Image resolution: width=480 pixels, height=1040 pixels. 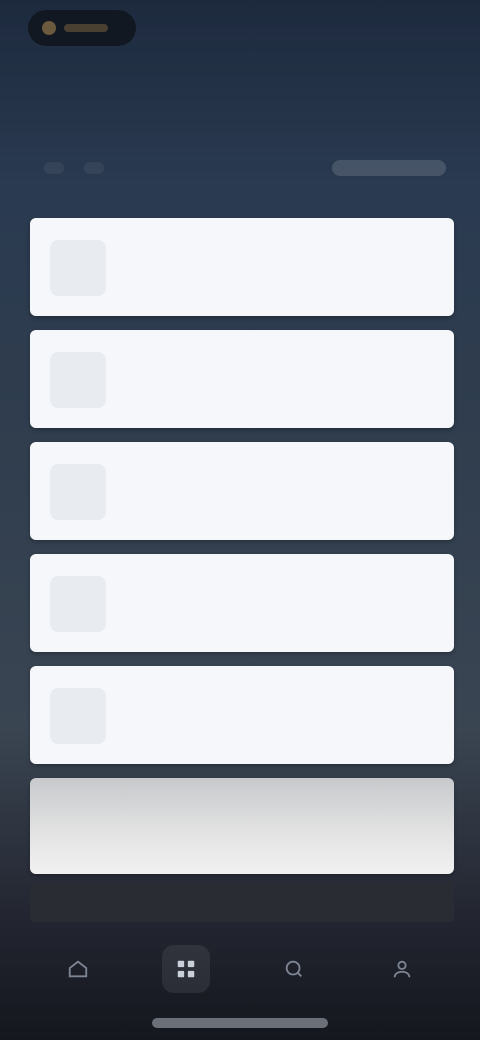 What do you see at coordinates (94, 168) in the screenshot?
I see `tab-second` at bounding box center [94, 168].